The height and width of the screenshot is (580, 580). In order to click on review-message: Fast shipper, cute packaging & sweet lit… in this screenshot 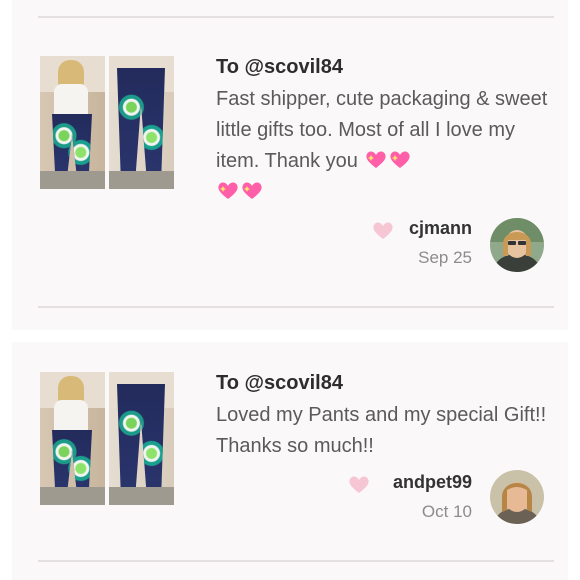, I will do `click(386, 146)`.